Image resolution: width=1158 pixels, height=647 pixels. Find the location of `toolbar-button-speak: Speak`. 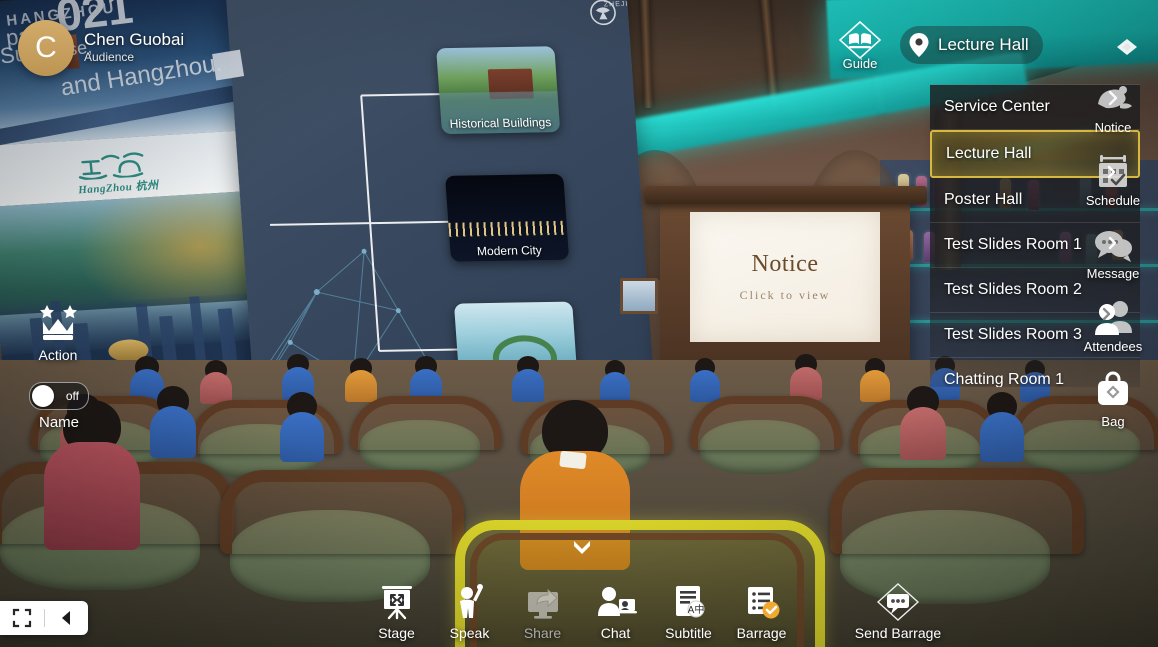

toolbar-button-speak: Speak is located at coordinates (469, 611).